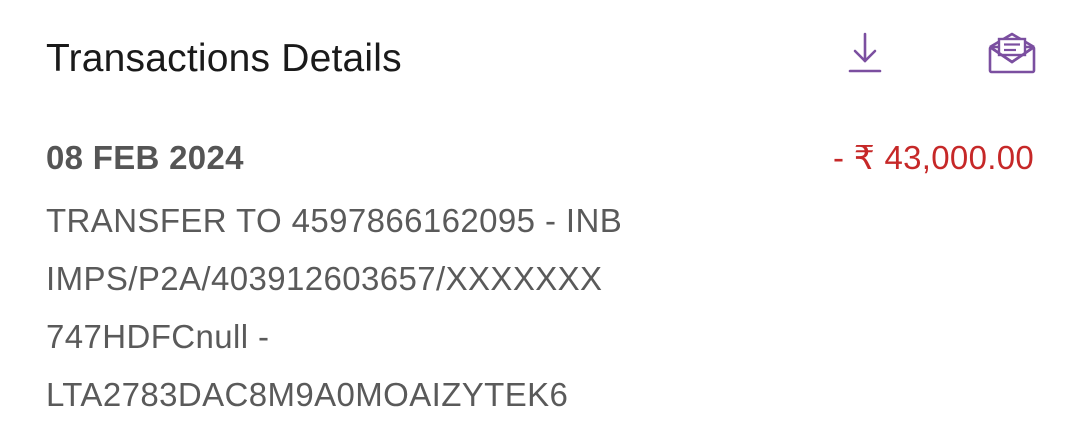  Describe the element at coordinates (224, 58) in the screenshot. I see `page-title: Transactions Details` at that location.